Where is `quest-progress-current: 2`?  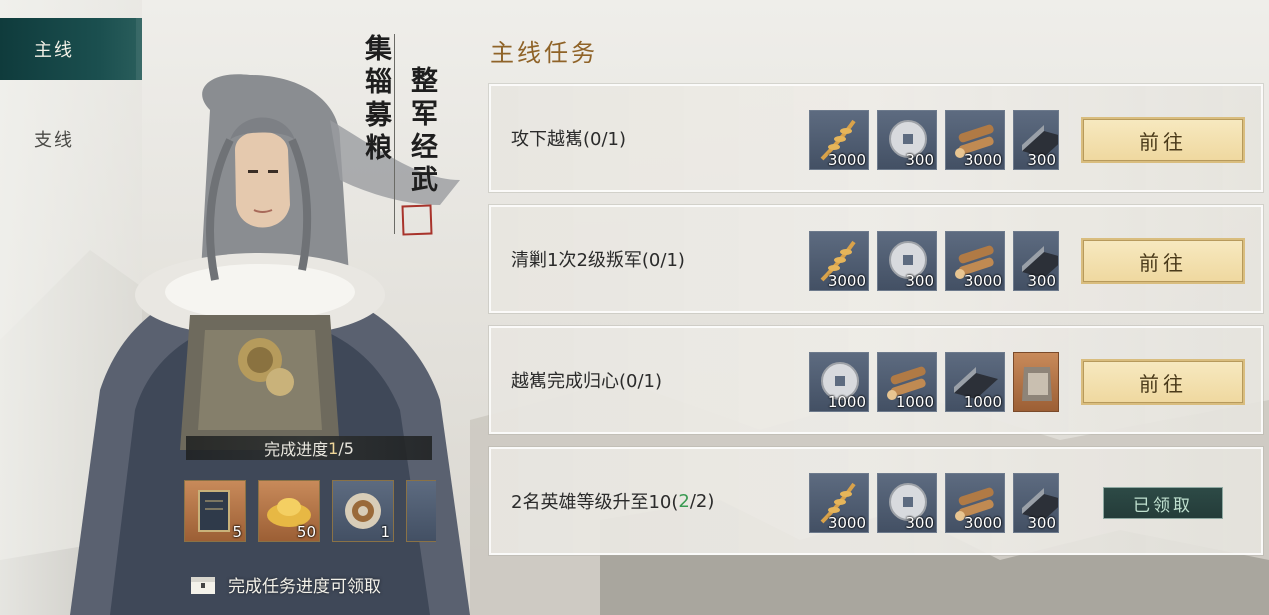 quest-progress-current: 2 is located at coordinates (684, 501).